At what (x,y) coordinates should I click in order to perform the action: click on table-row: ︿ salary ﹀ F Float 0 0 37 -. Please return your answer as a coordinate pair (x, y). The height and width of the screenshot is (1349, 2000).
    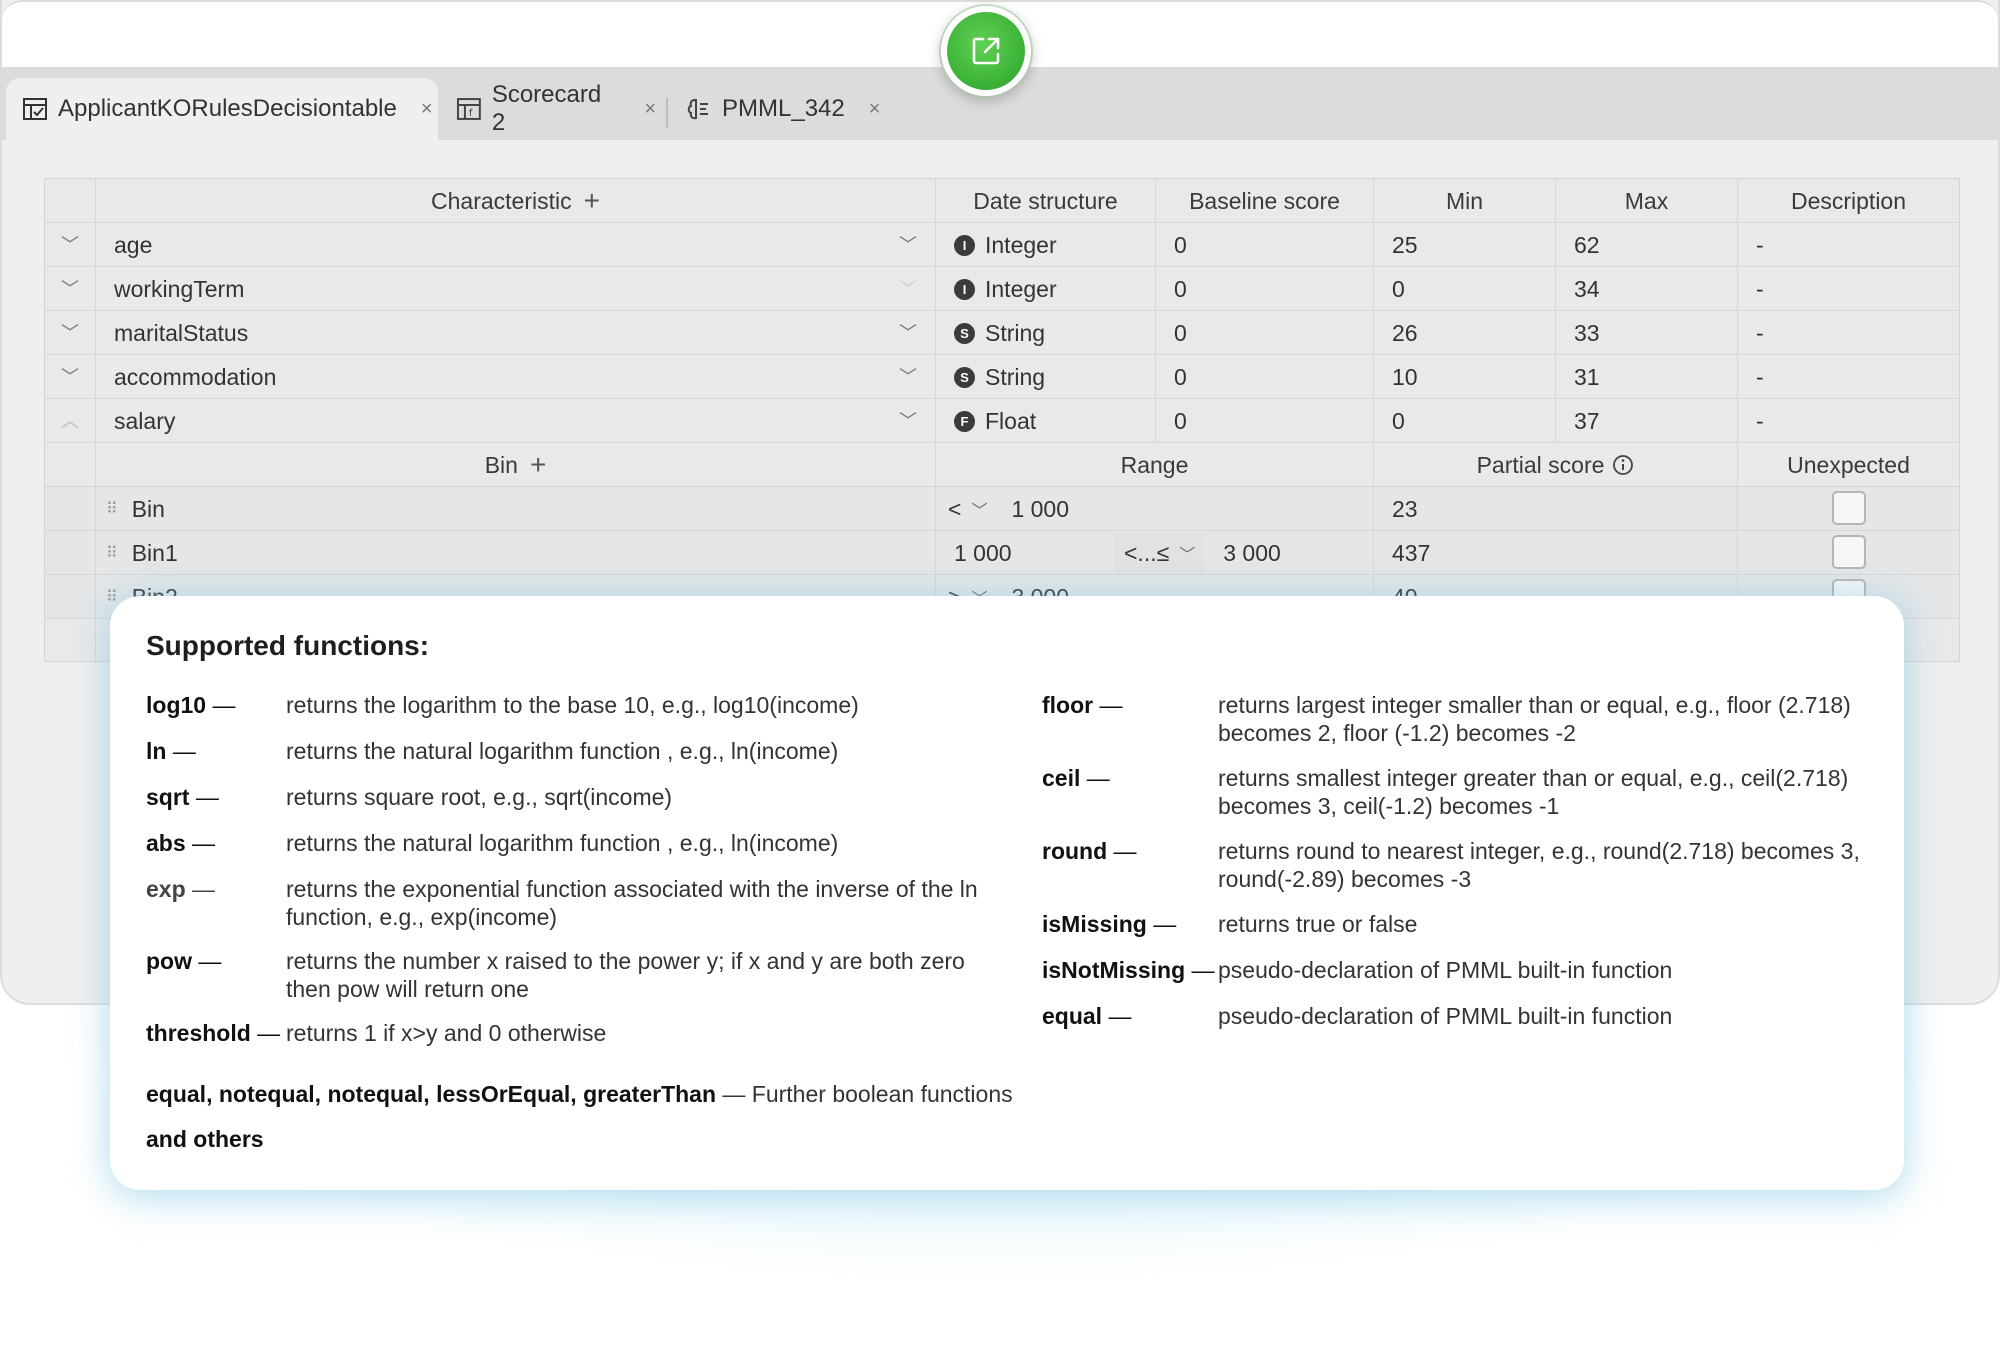
    Looking at the image, I should click on (1002, 421).